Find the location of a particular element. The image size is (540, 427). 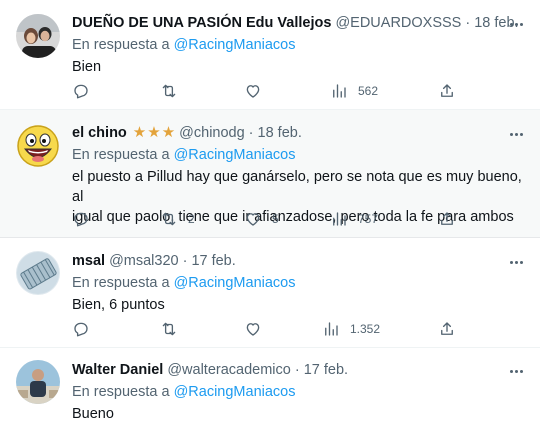

author-name: DUEÑO DE UNA PASIÓN Edu Vallejos is located at coordinates (201, 23).